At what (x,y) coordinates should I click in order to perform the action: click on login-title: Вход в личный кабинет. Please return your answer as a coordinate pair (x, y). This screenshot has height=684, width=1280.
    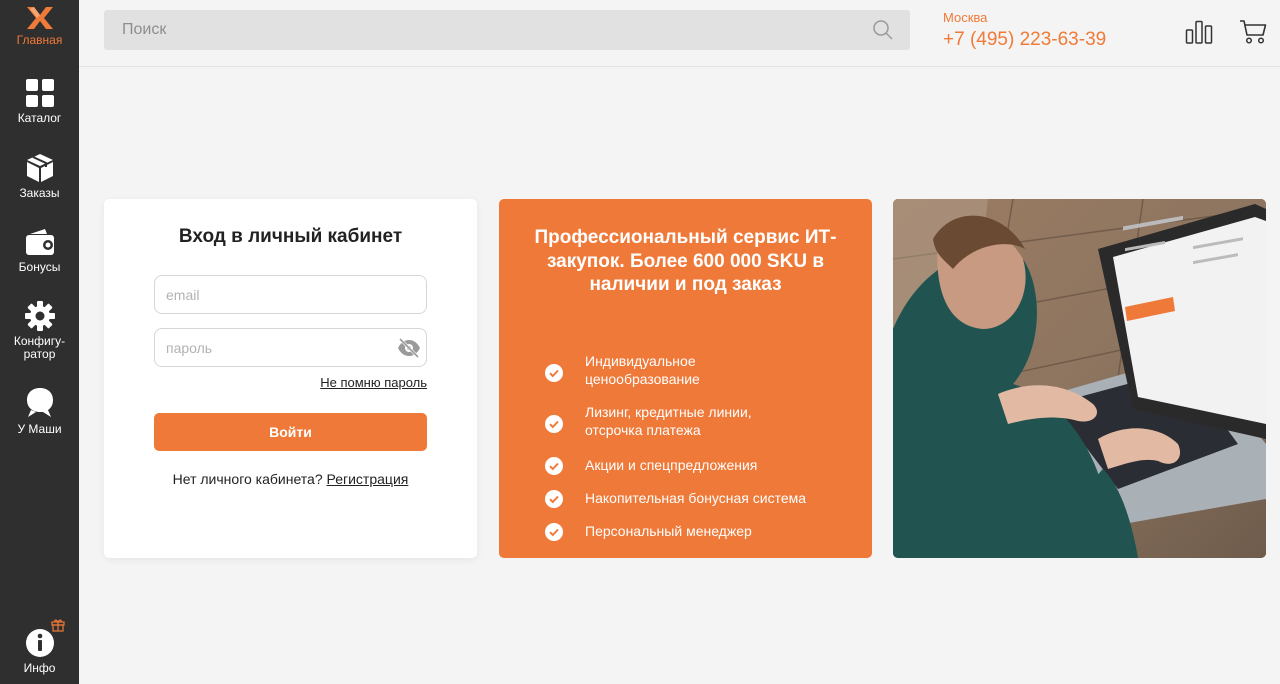
    Looking at the image, I should click on (290, 236).